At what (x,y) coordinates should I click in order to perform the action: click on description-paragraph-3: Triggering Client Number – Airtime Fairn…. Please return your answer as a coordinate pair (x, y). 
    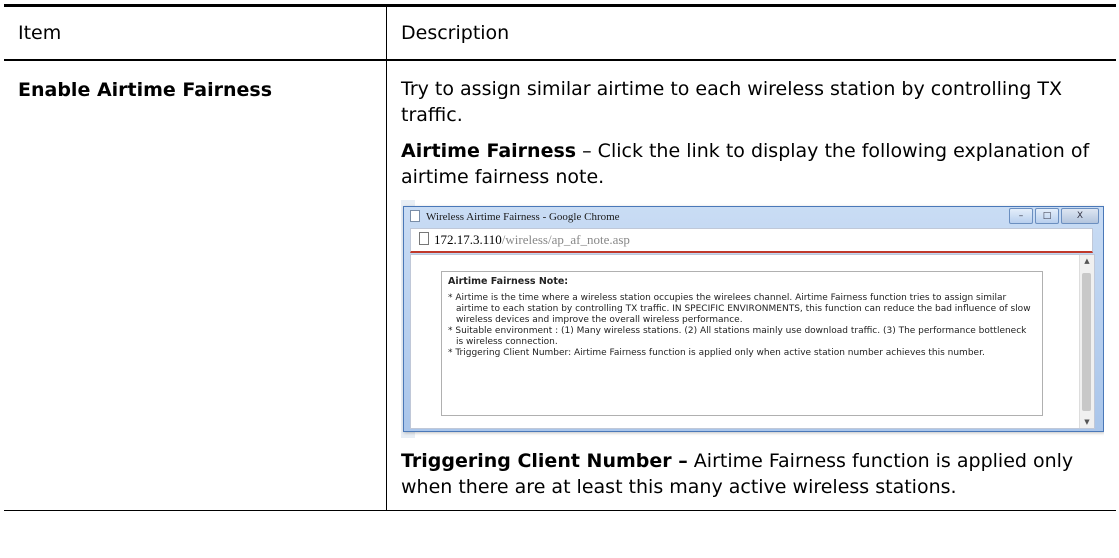
    Looking at the image, I should click on (753, 474).